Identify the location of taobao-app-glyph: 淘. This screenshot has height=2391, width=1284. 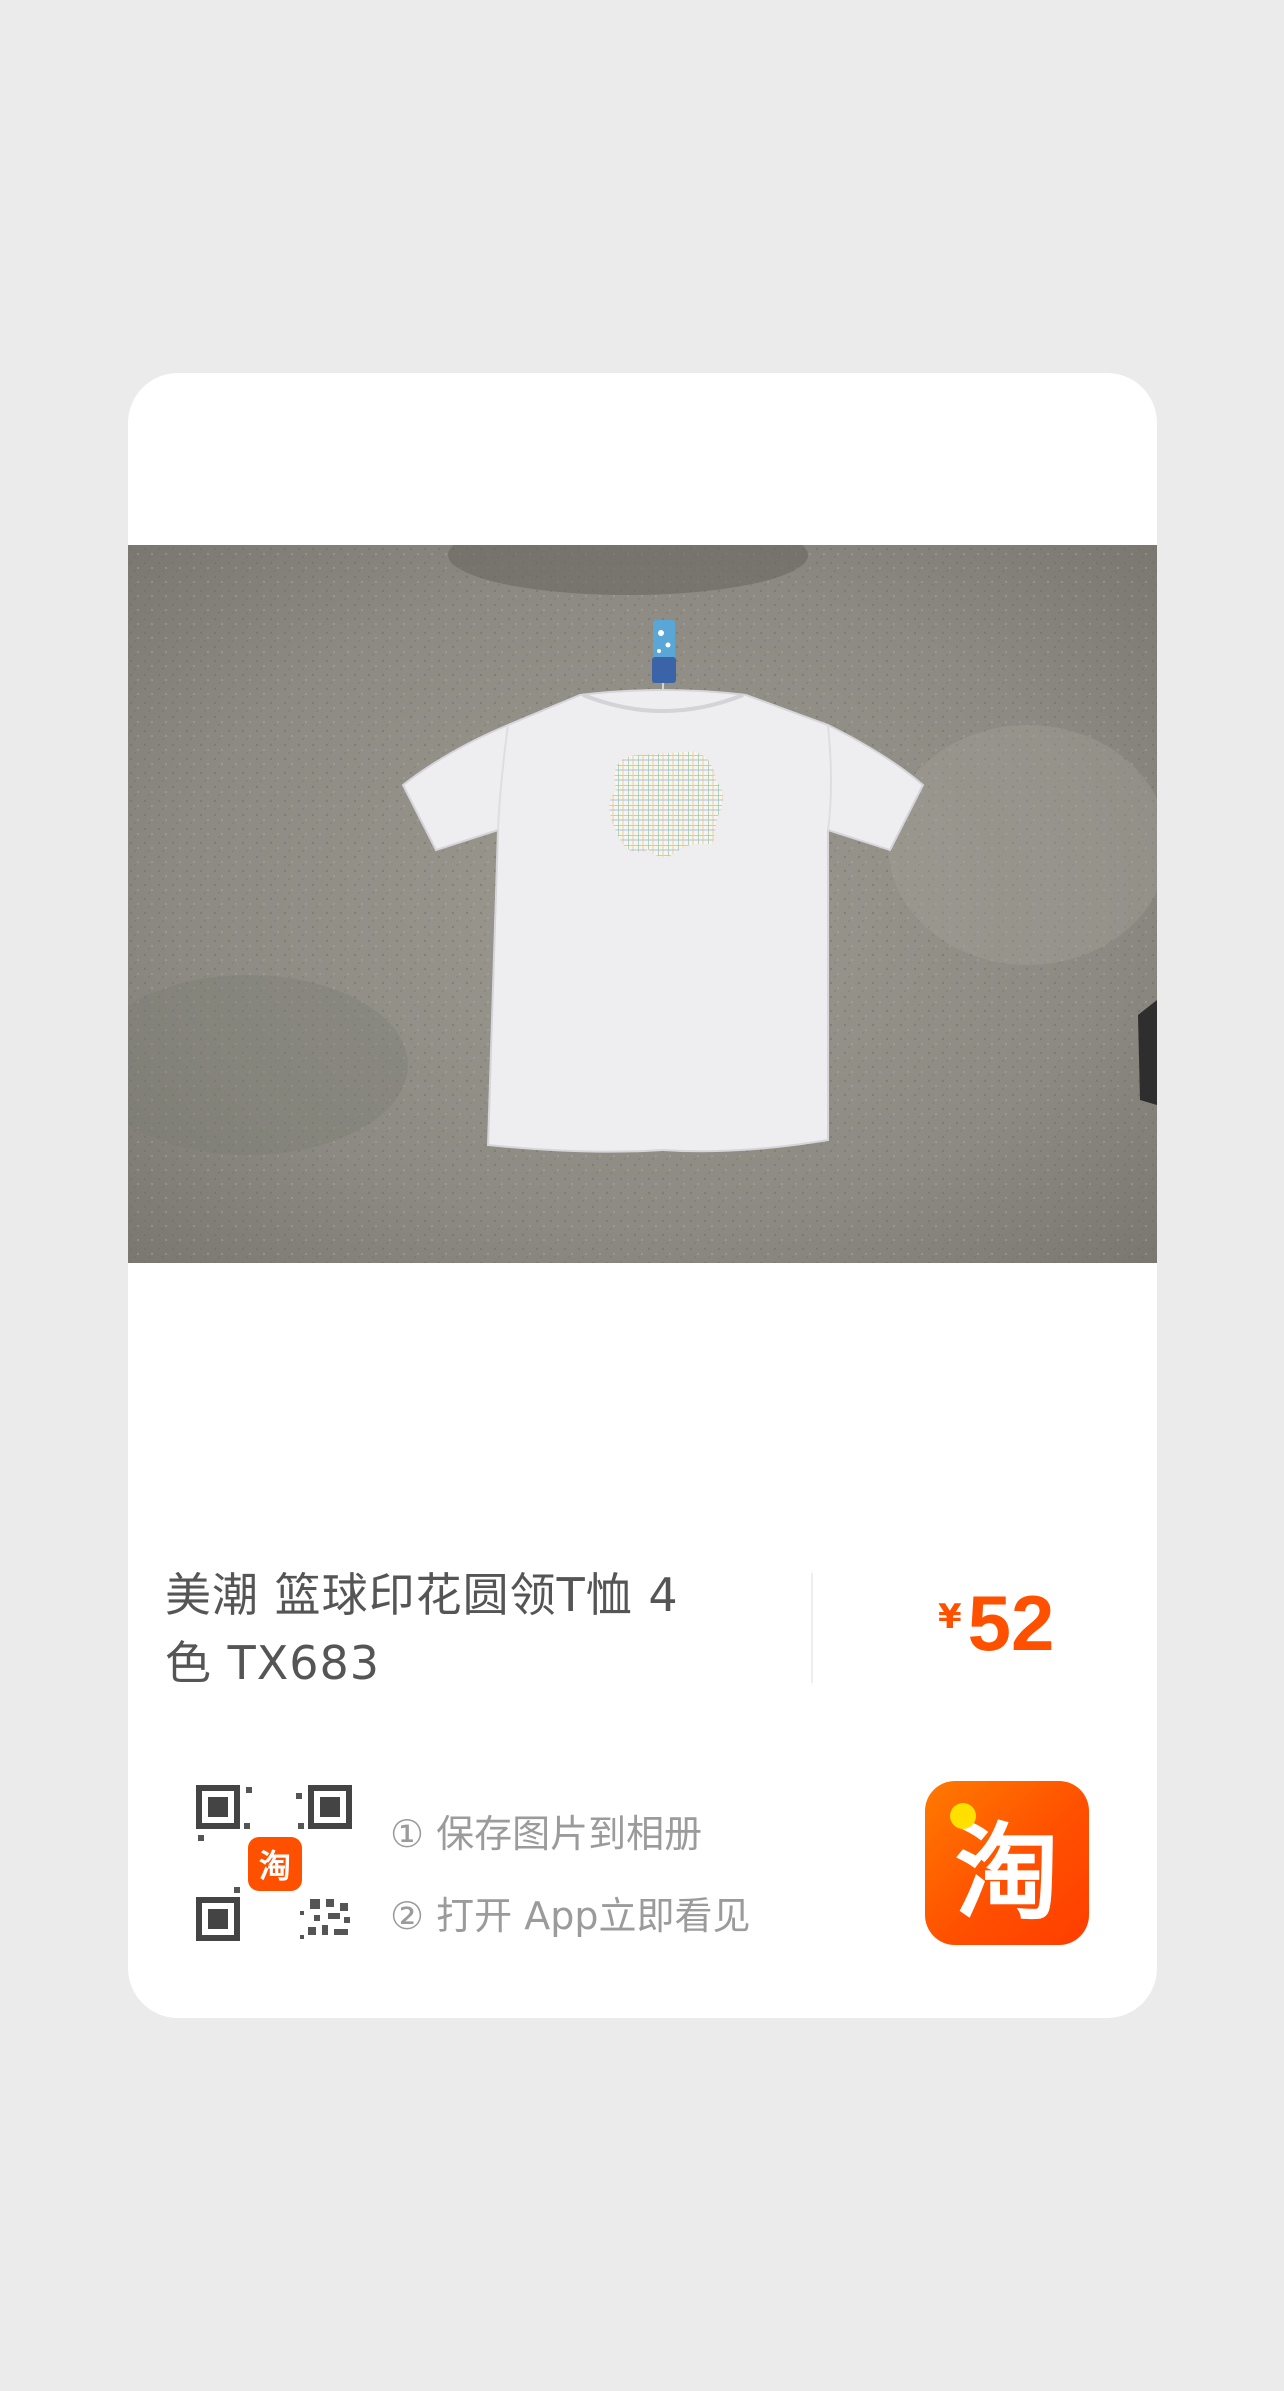
(1006, 1872).